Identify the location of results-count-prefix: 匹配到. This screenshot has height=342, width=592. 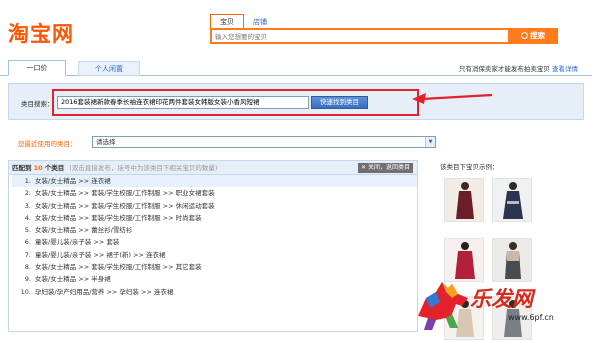
(22, 168).